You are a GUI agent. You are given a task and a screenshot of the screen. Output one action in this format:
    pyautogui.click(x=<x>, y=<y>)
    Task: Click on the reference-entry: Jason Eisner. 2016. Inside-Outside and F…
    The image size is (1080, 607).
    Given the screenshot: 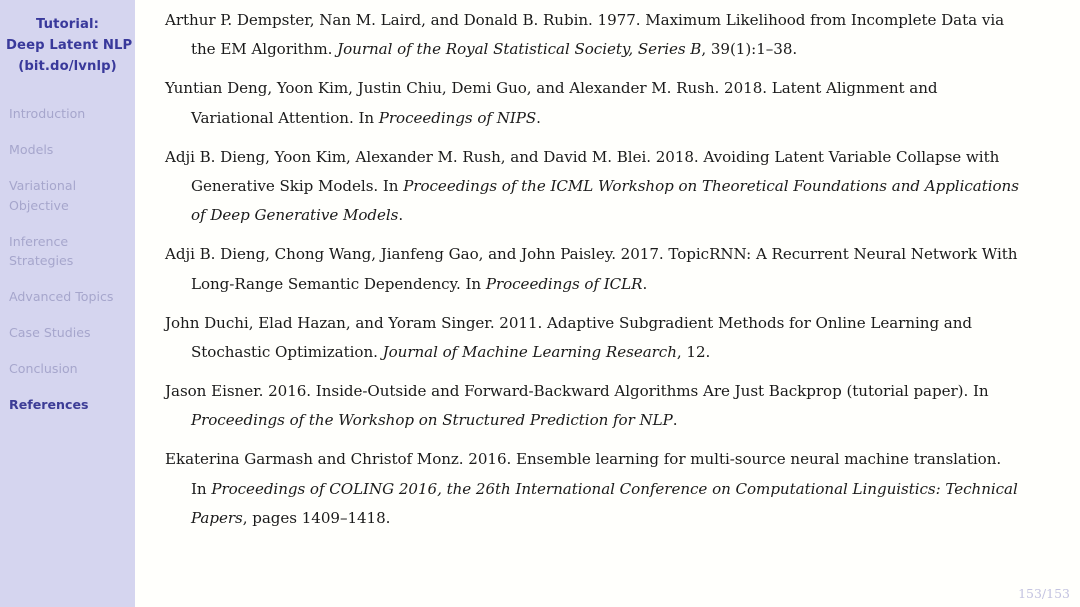 What is the action you would take?
    pyautogui.click(x=577, y=405)
    